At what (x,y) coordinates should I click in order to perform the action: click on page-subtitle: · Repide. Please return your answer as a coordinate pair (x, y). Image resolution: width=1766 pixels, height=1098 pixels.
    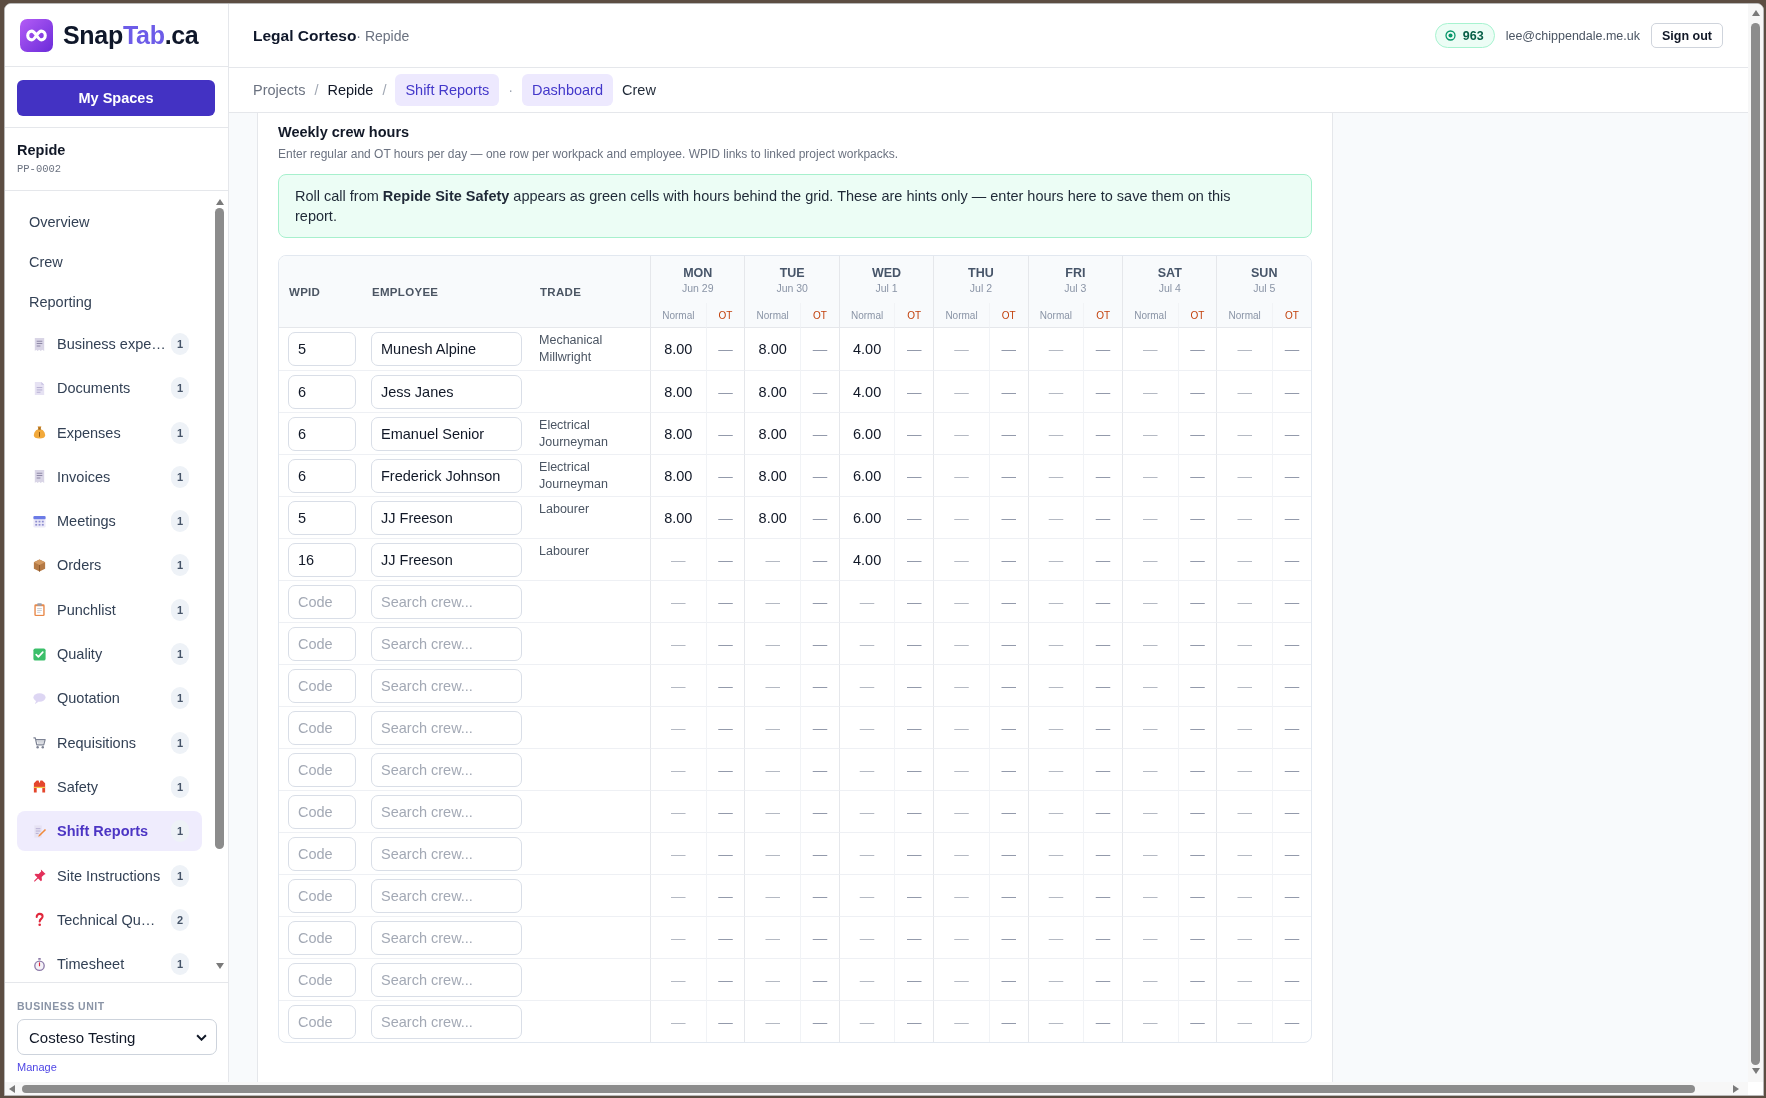
    Looking at the image, I should click on (383, 35).